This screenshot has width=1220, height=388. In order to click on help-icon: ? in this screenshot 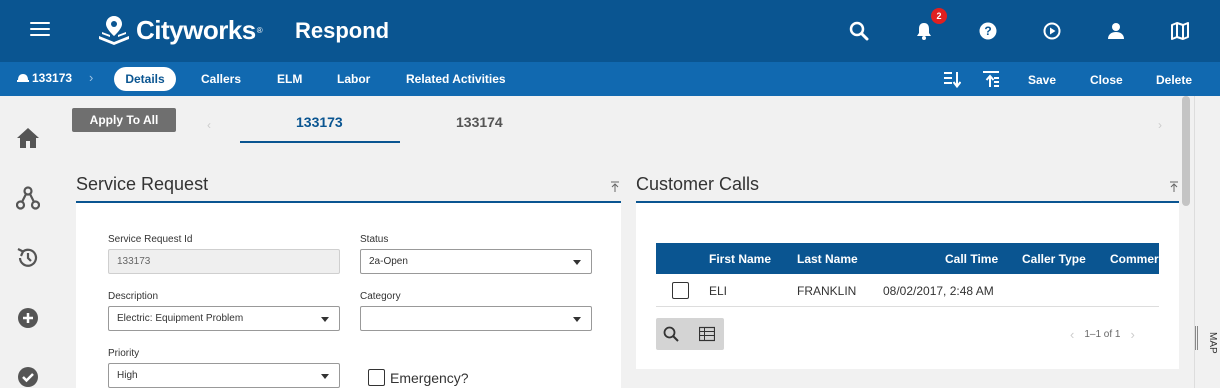, I will do `click(988, 31)`.